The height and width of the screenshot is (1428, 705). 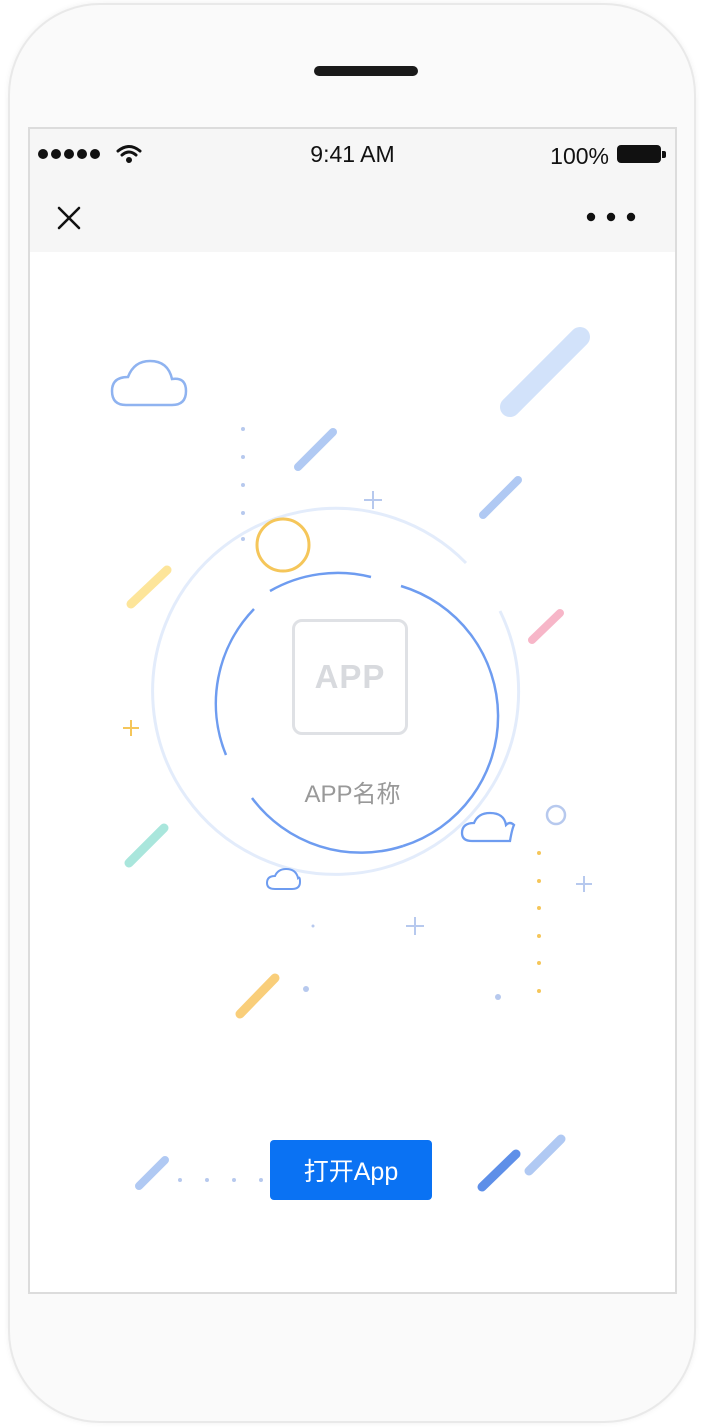 What do you see at coordinates (131, 728) in the screenshot?
I see `plus-icon-yellow` at bounding box center [131, 728].